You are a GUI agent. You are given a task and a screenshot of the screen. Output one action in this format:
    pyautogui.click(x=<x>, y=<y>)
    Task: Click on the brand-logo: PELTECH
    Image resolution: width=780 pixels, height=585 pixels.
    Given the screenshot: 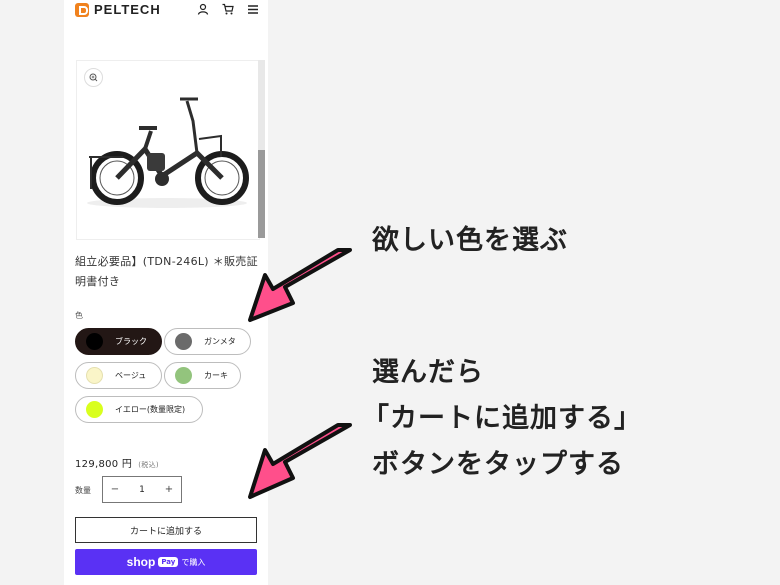 What is the action you would take?
    pyautogui.click(x=118, y=9)
    